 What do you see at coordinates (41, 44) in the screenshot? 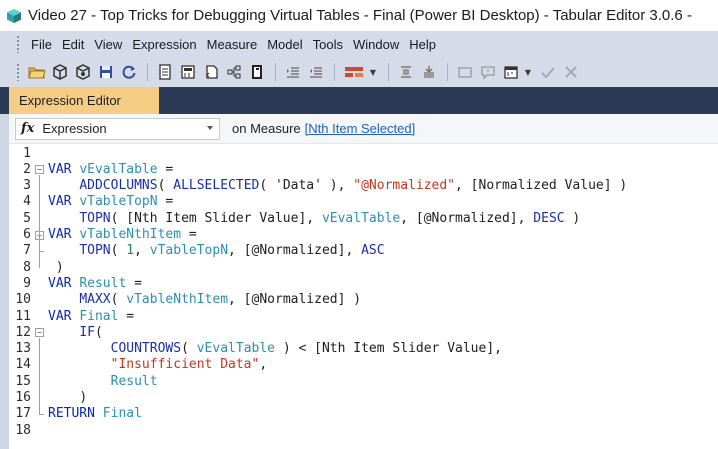
I see `menu-file: File` at bounding box center [41, 44].